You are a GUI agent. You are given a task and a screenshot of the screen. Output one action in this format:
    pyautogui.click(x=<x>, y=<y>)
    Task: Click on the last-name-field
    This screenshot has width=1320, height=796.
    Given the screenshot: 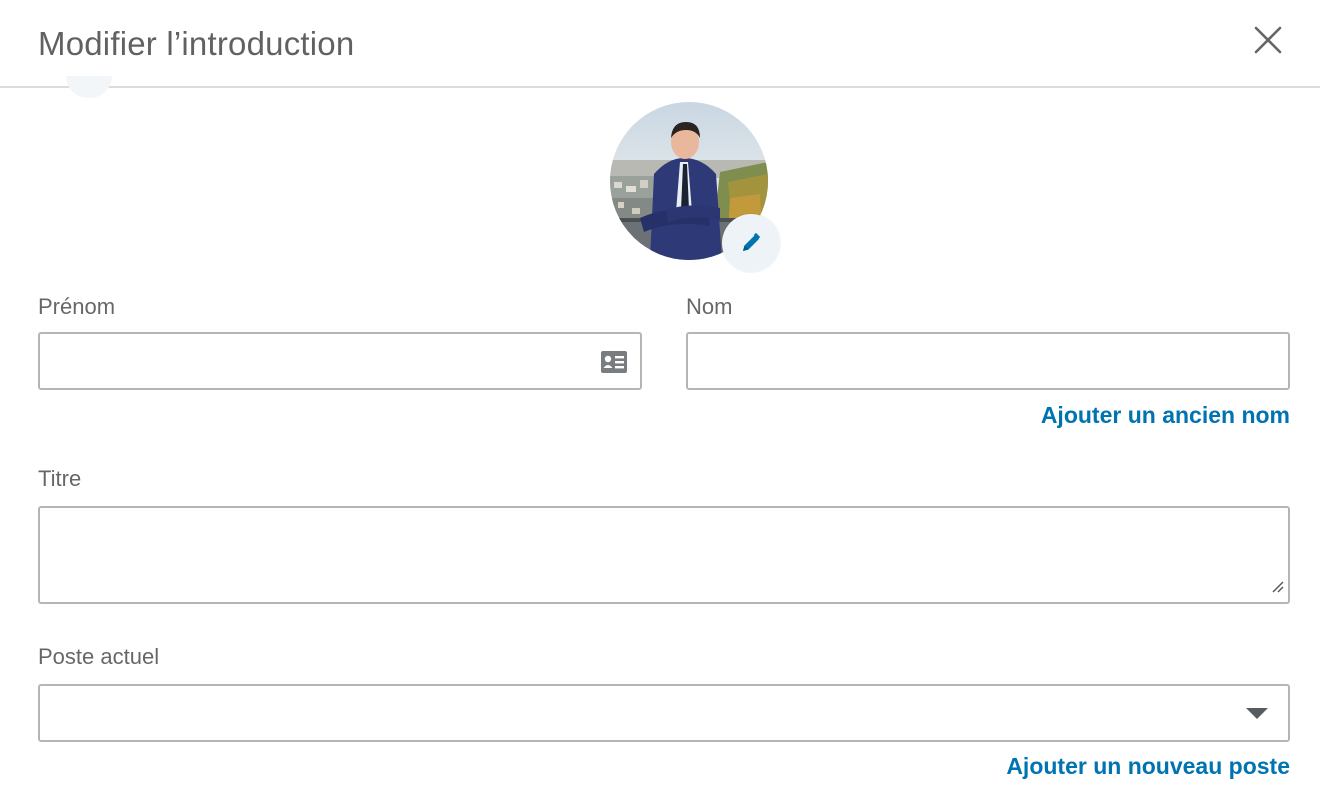 What is the action you would take?
    pyautogui.click(x=988, y=361)
    